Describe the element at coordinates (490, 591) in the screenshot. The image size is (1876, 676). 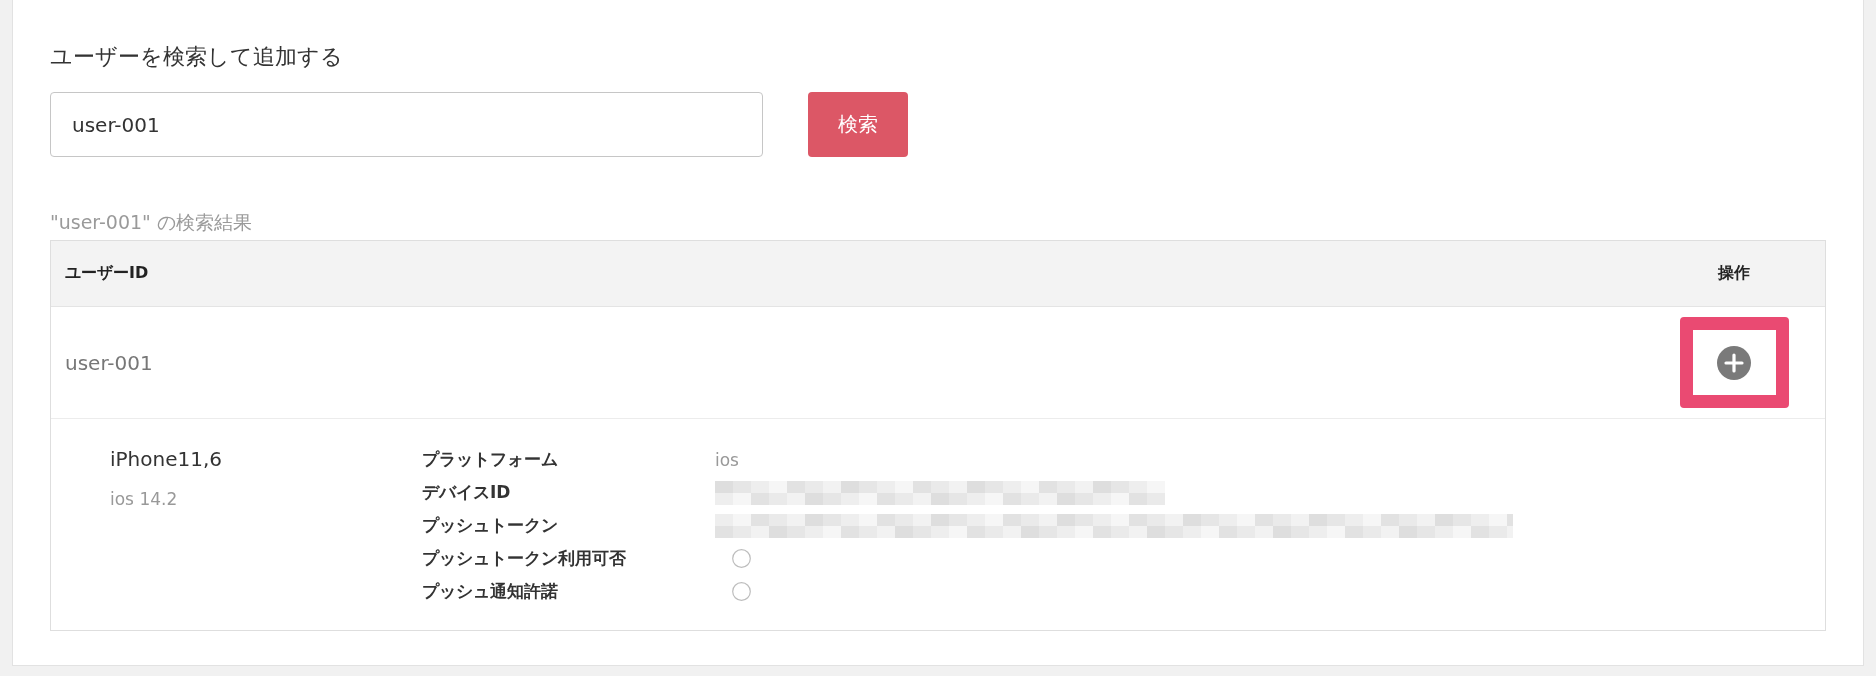
I see `field-label: プッシュ通知許諾` at that location.